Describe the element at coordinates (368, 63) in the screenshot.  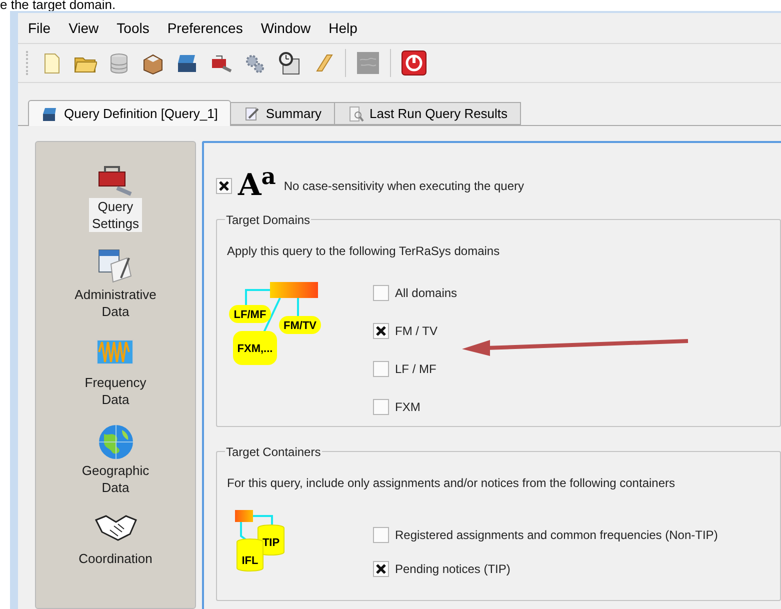
I see `map-icon` at that location.